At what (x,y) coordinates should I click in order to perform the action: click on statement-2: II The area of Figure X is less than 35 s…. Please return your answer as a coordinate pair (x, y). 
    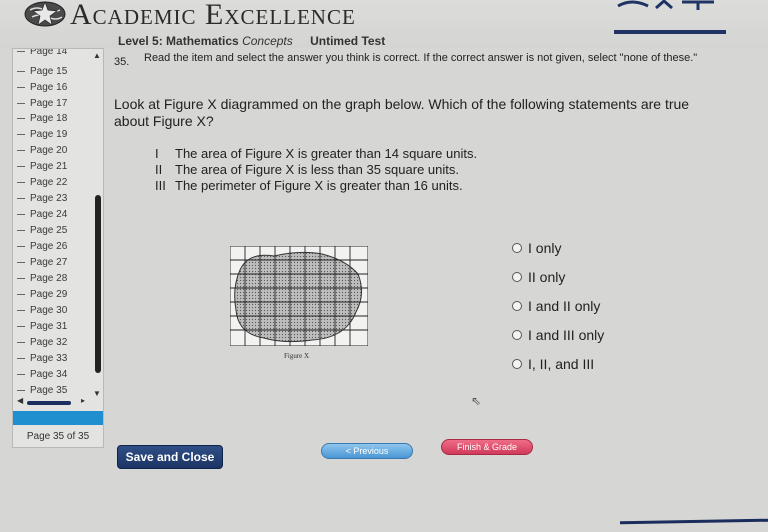
    Looking at the image, I should click on (316, 170).